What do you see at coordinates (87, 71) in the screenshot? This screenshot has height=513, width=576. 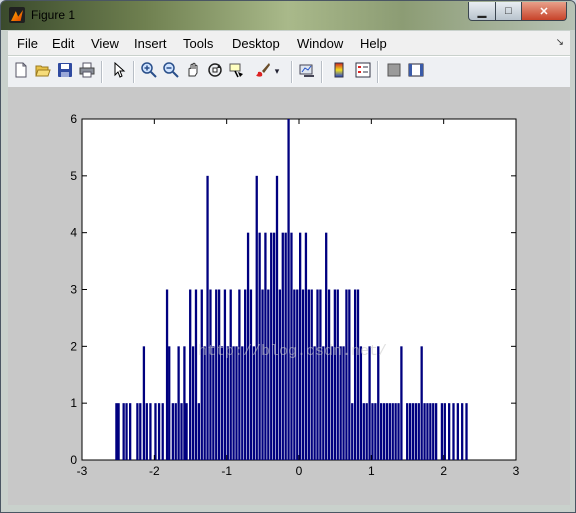 I see `print-icon` at bounding box center [87, 71].